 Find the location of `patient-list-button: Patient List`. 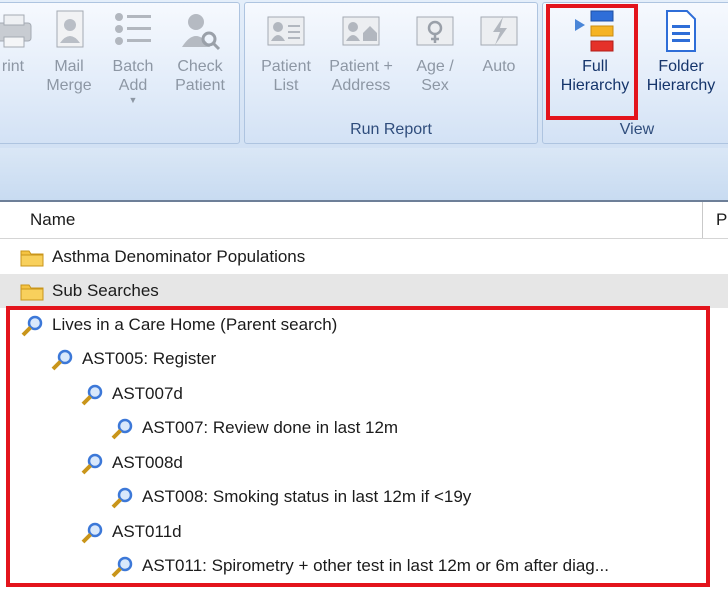

patient-list-button: Patient List is located at coordinates (286, 52).